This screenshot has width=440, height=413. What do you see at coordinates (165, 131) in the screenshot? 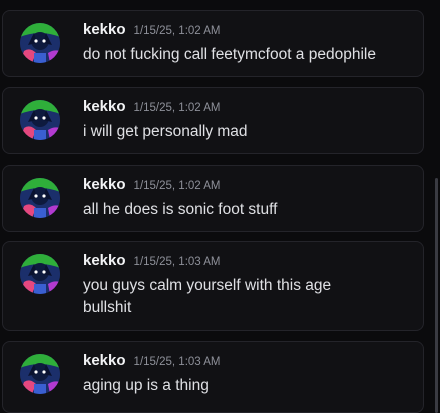
I see `message-text: i will get personally mad` at bounding box center [165, 131].